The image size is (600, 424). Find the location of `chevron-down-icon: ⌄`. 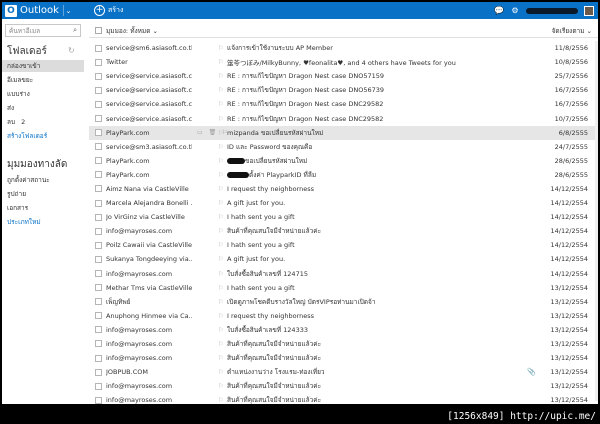

chevron-down-icon: ⌄ is located at coordinates (67, 10).